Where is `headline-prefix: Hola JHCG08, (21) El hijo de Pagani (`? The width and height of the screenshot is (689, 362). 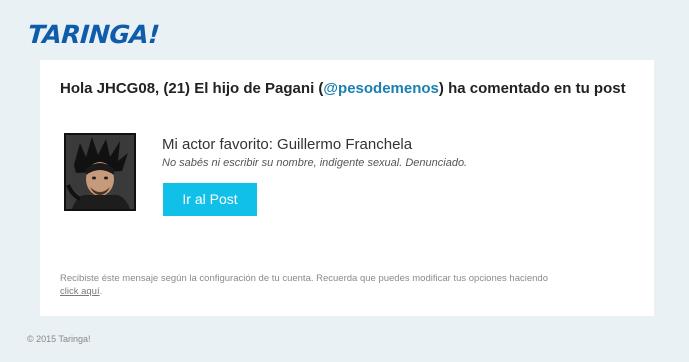
headline-prefix: Hola JHCG08, (21) El hijo de Pagani ( is located at coordinates (192, 88).